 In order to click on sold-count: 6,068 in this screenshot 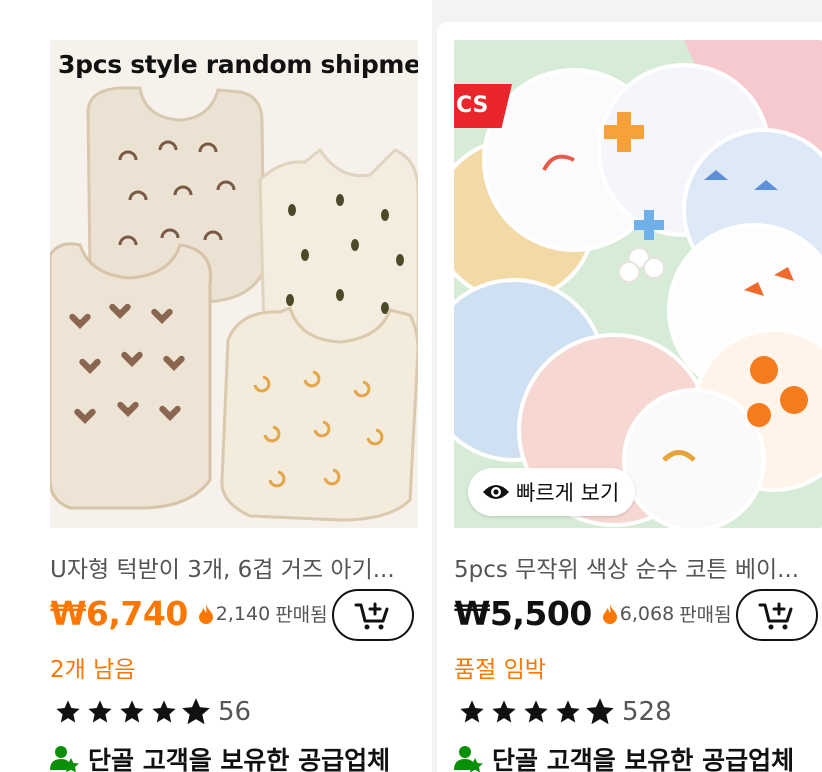, I will do `click(647, 613)`.